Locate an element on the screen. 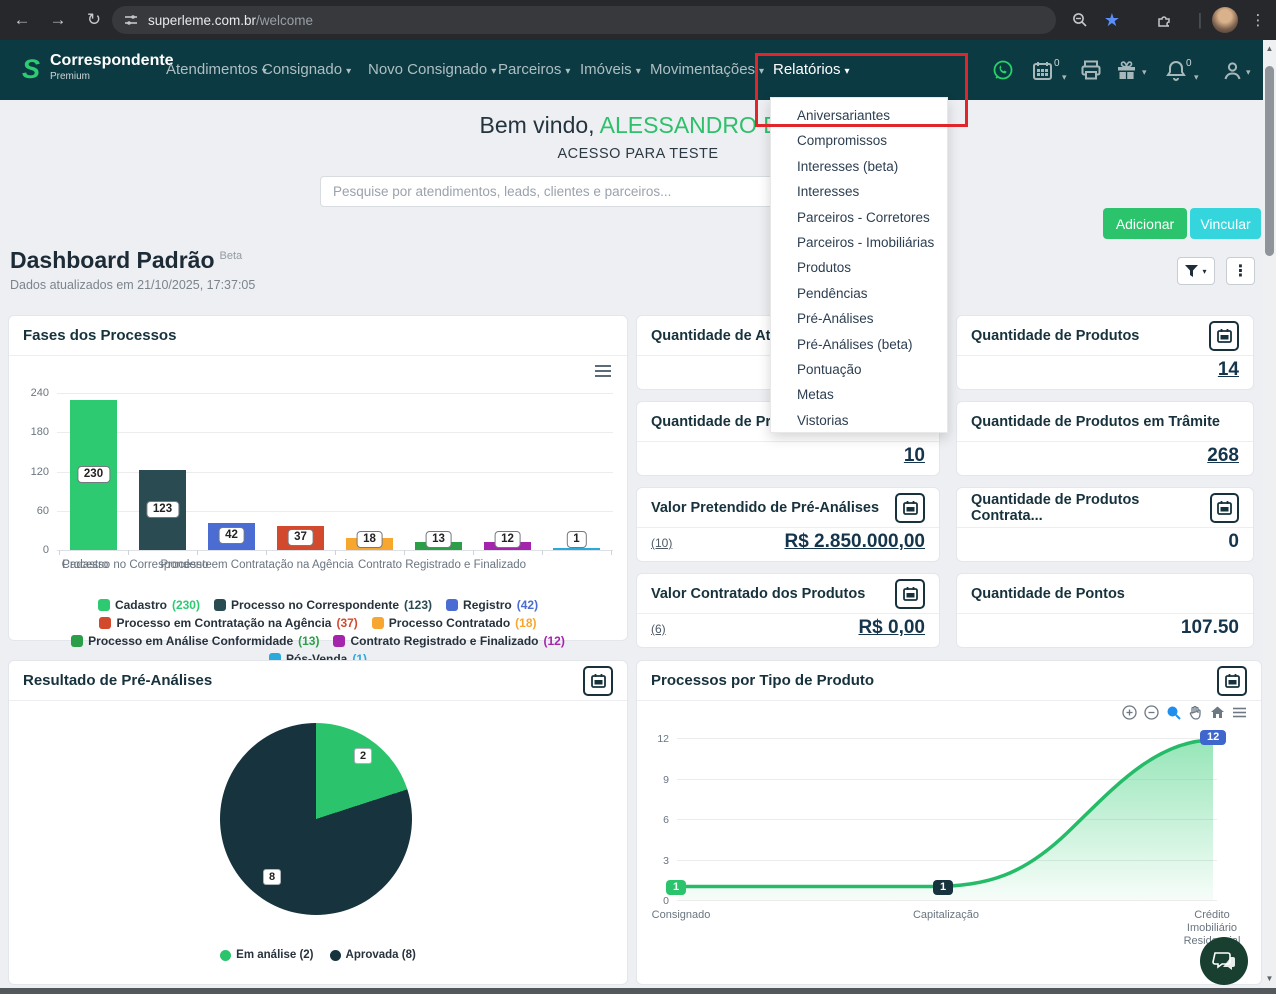  more-options-button: ⋮ is located at coordinates (1240, 271).